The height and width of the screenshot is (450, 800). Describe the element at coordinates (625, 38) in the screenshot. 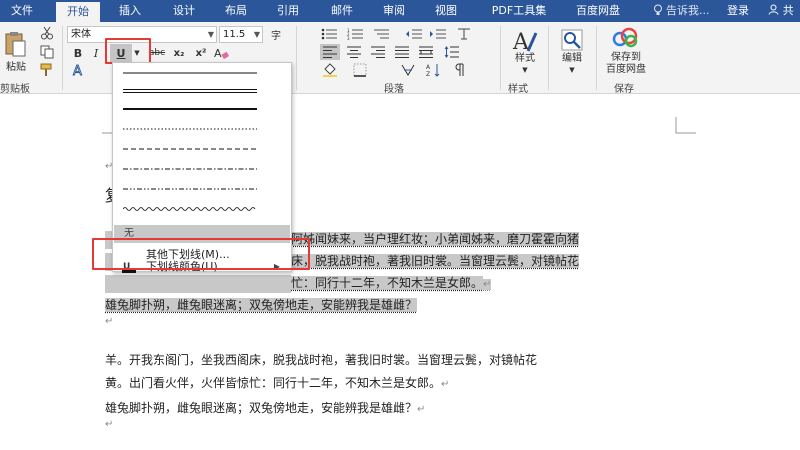

I see `save-to-baidu-button` at that location.